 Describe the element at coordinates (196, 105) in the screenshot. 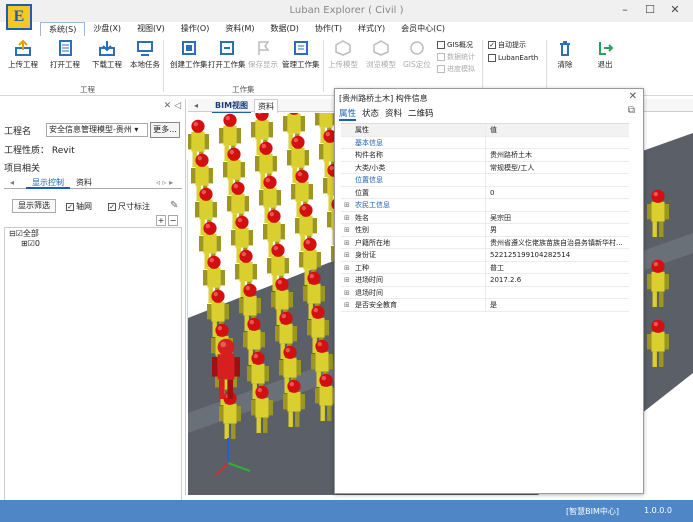

I see `tab-scroll-icon: ◂` at that location.